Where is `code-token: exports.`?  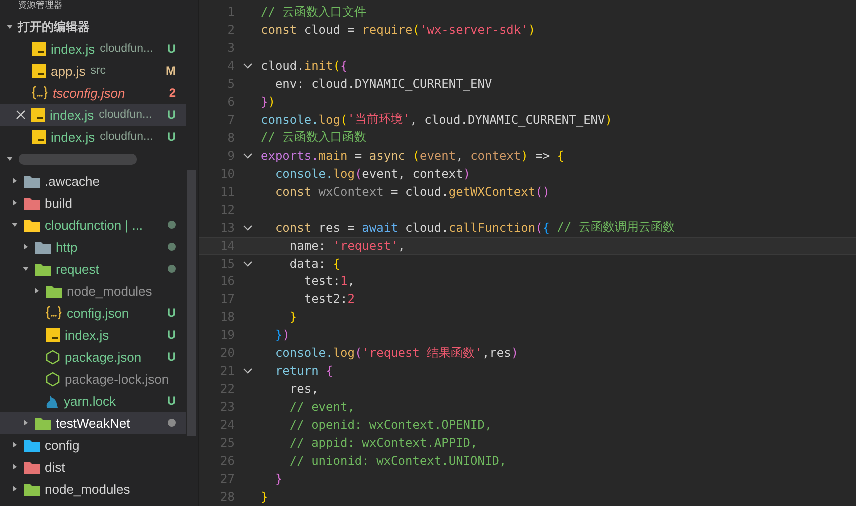 code-token: exports. is located at coordinates (290, 155).